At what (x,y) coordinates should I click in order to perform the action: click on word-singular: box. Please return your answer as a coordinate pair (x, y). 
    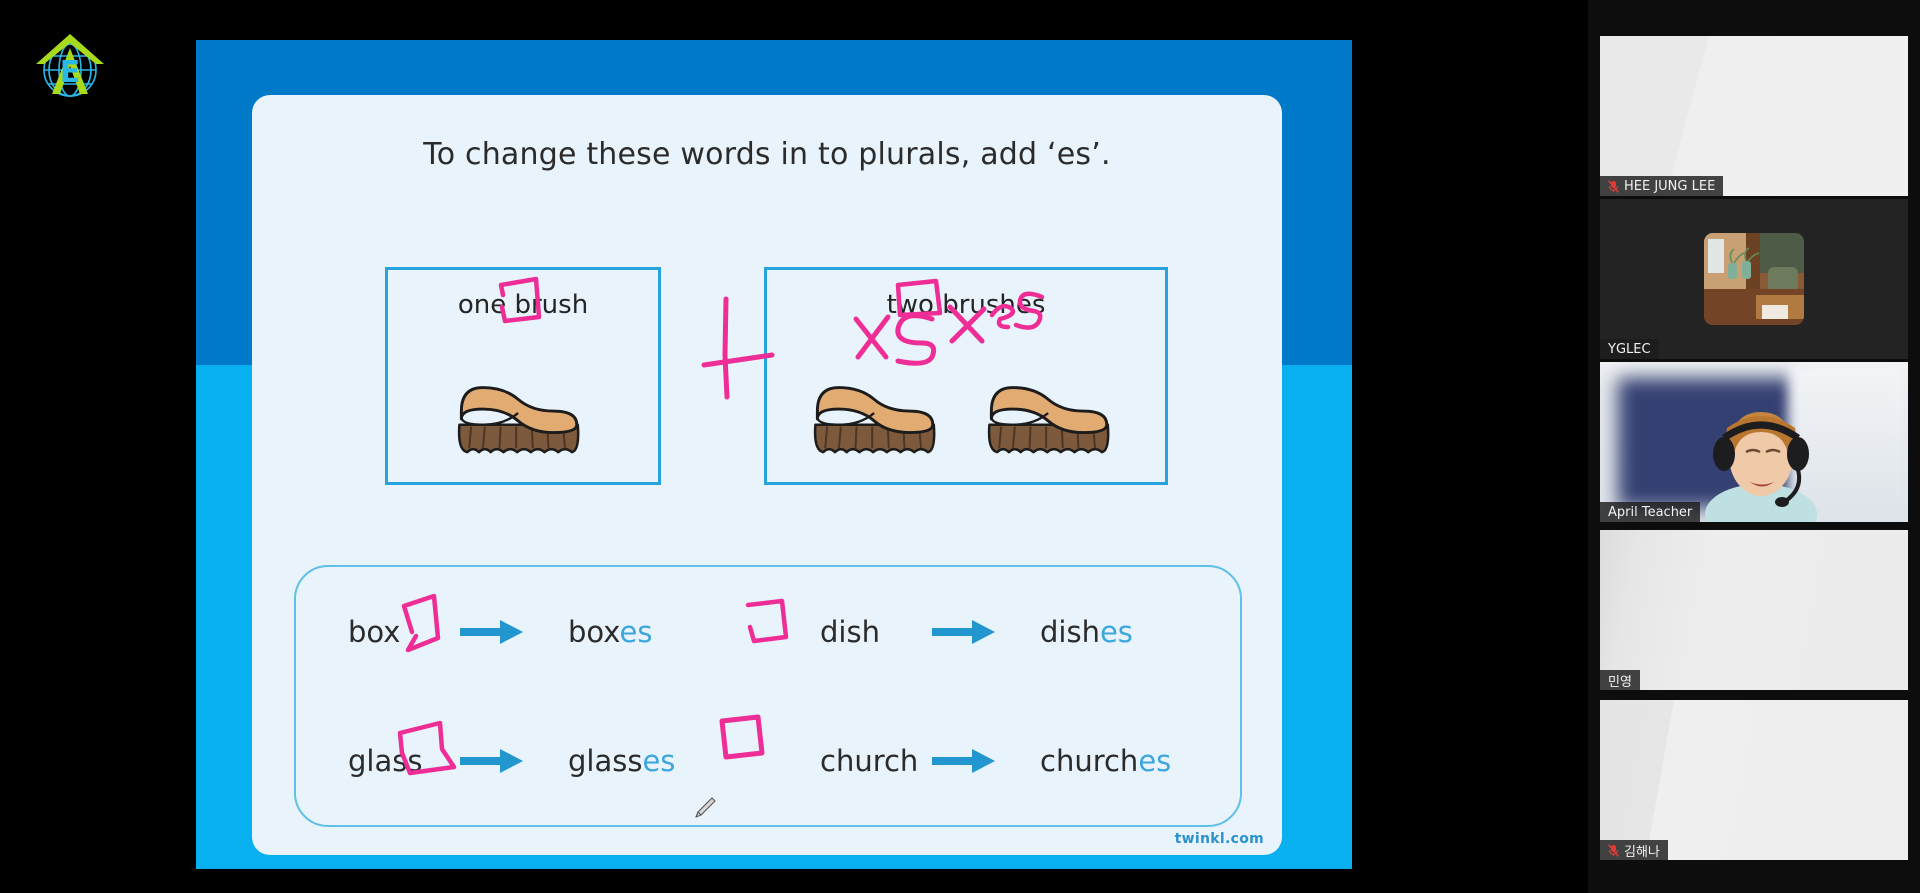
    Looking at the image, I should click on (374, 631).